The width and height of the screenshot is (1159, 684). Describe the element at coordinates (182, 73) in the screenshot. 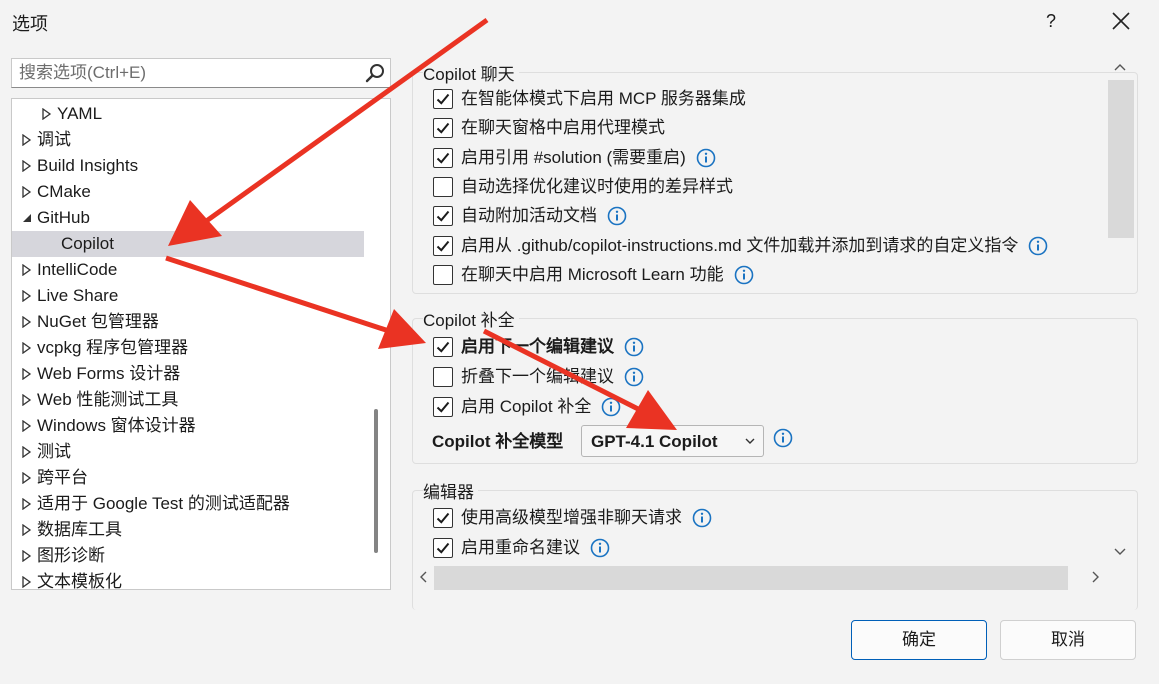

I see `search-input` at that location.